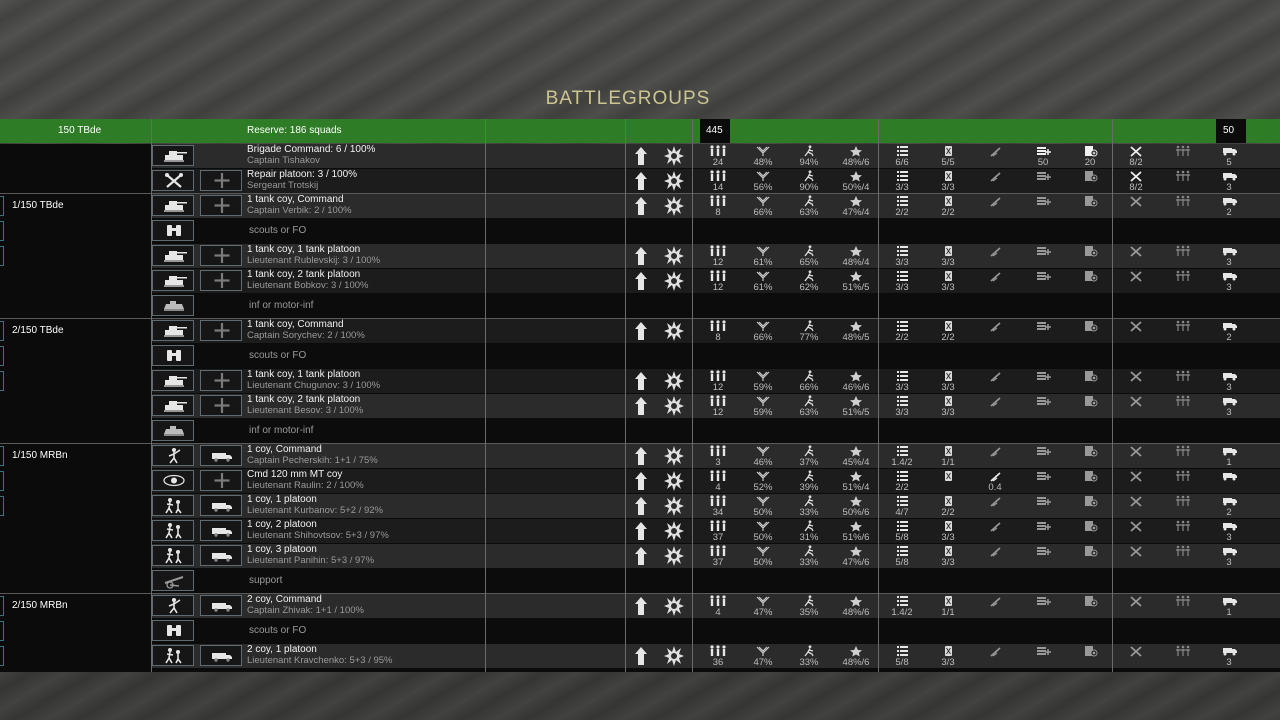  Describe the element at coordinates (716, 581) in the screenshot. I see `empty-slot-row: support` at that location.